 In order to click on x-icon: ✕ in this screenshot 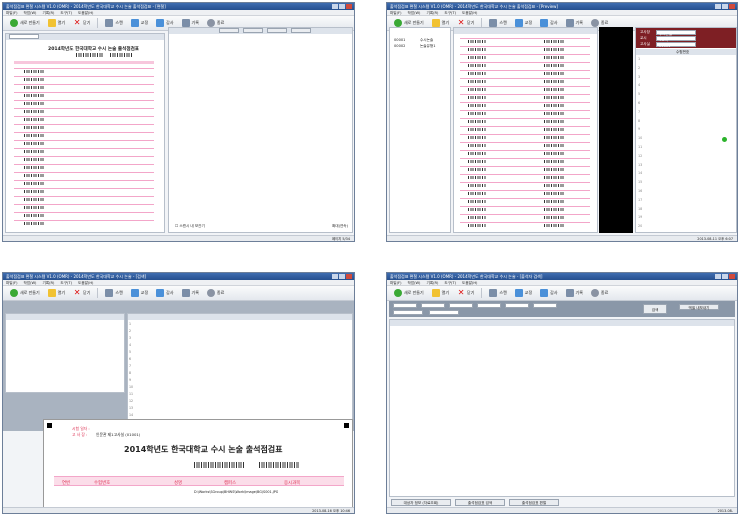, I will do `click(461, 292)`.